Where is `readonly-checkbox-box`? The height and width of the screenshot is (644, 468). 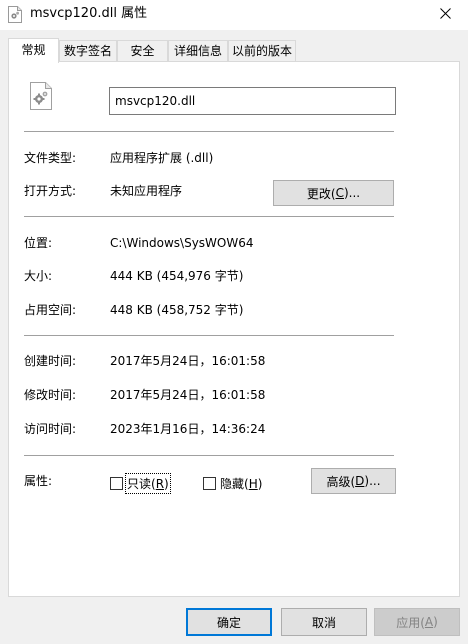
readonly-checkbox-box is located at coordinates (116, 483).